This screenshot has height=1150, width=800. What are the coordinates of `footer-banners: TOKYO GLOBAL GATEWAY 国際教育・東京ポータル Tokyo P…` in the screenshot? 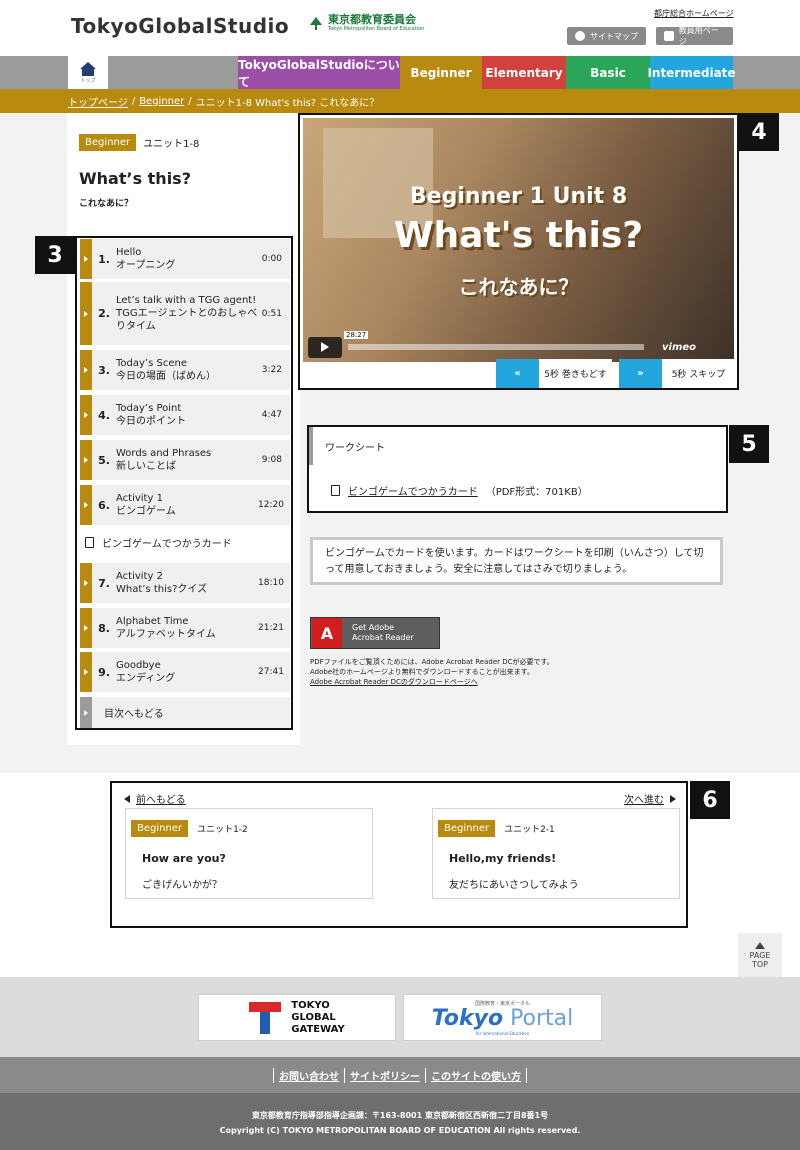 It's located at (400, 1017).